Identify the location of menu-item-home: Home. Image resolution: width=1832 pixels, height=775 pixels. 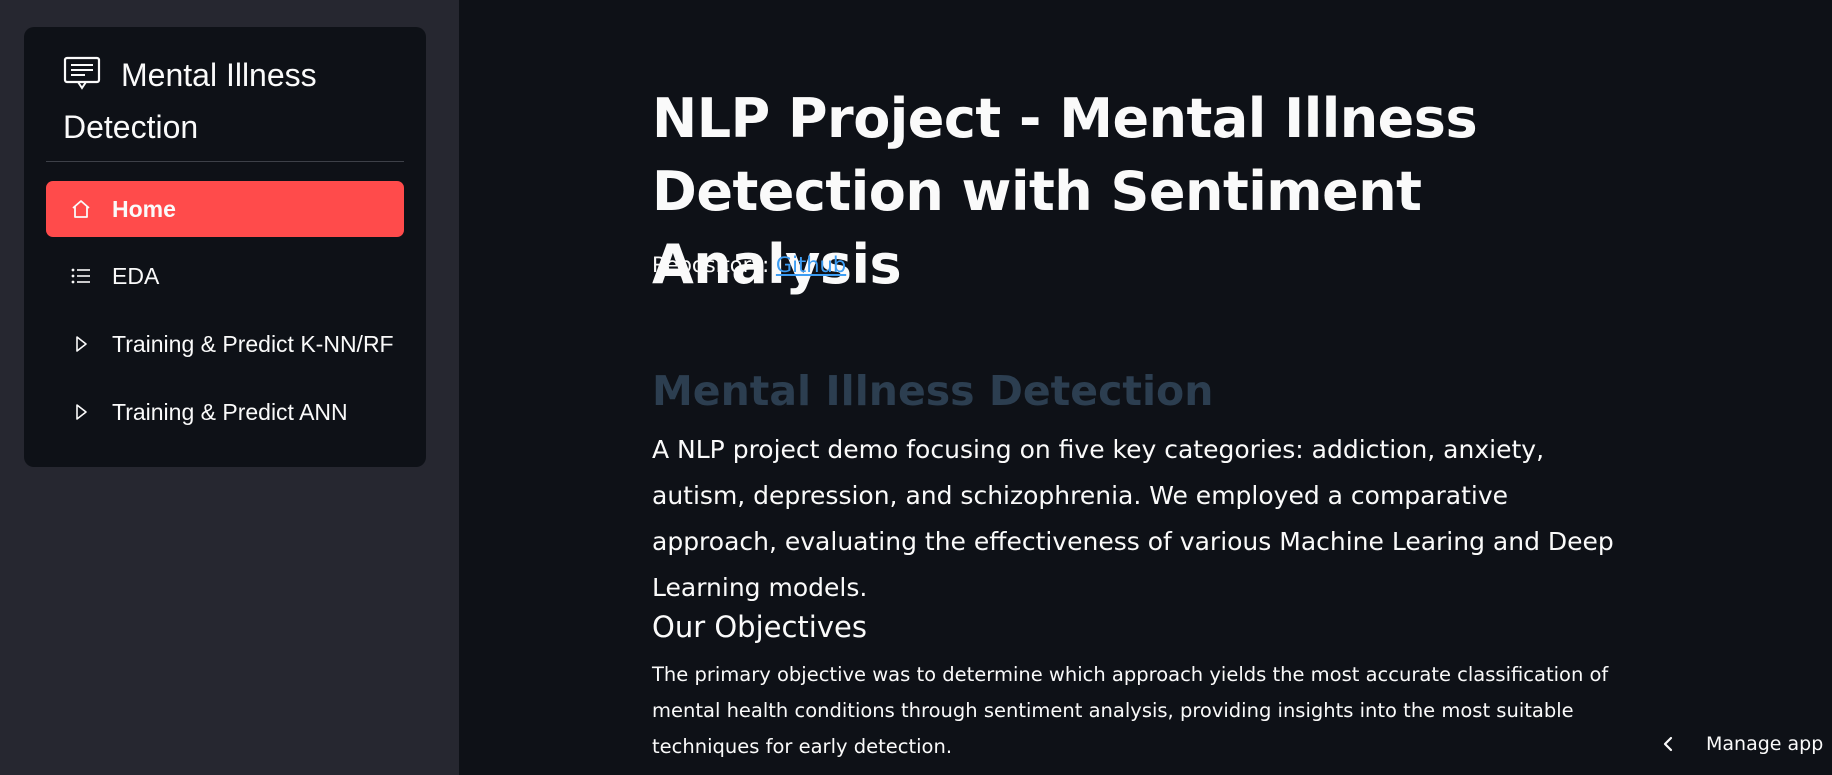
(225, 209).